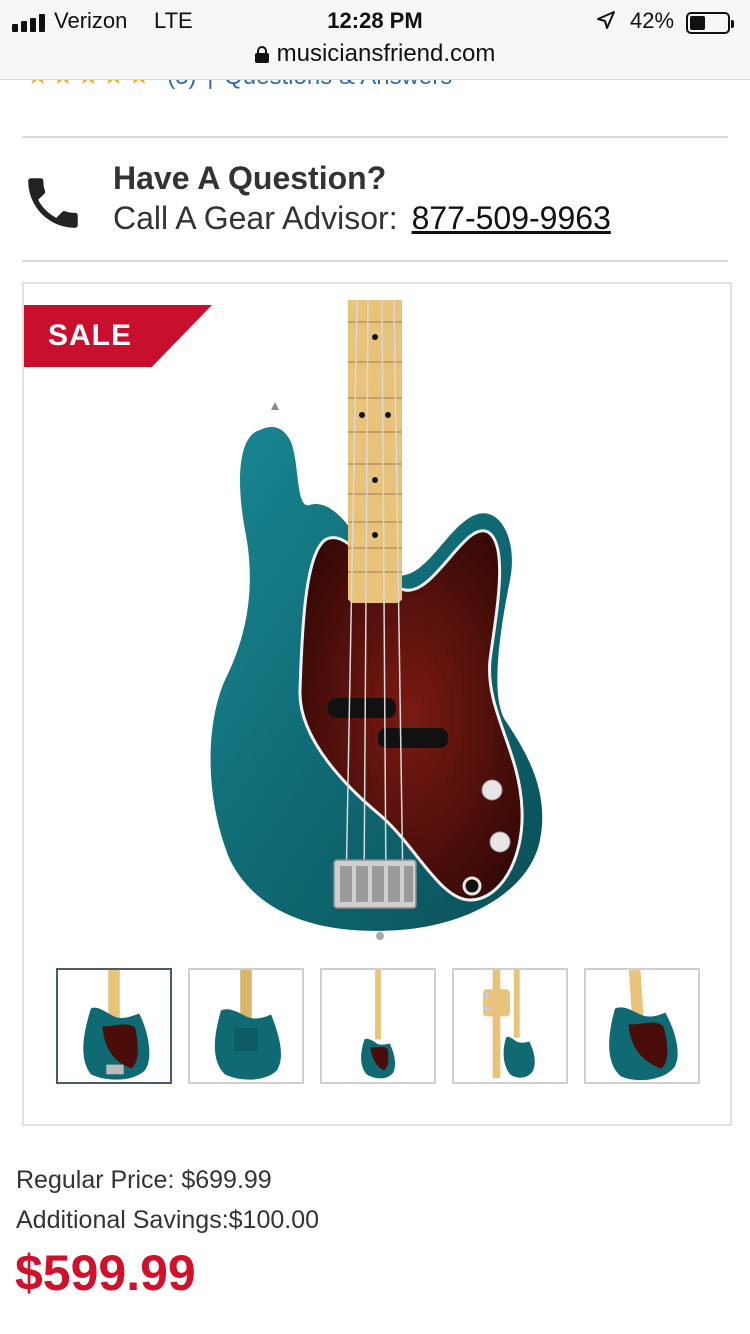 The image size is (750, 1334). What do you see at coordinates (53, 203) in the screenshot?
I see `phone-icon` at bounding box center [53, 203].